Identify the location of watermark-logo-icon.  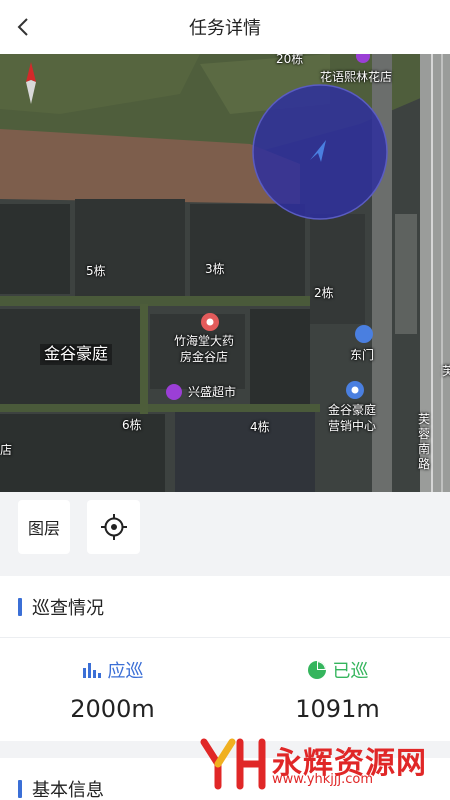
(233, 764).